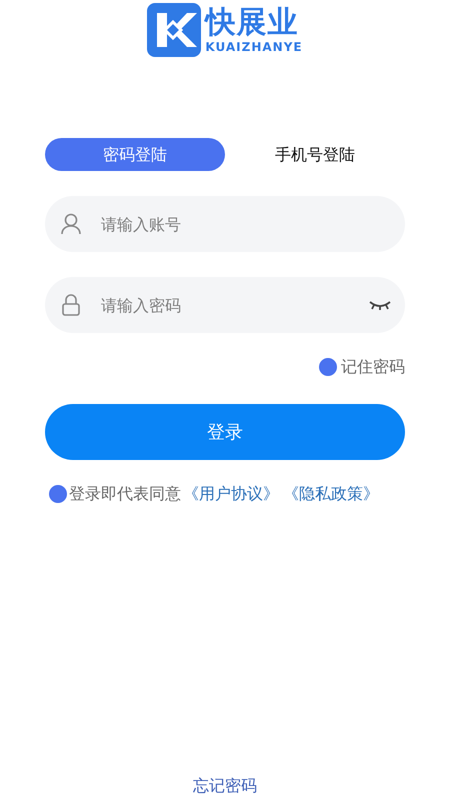  What do you see at coordinates (135, 154) in the screenshot?
I see `login-tab: 密码登陆` at bounding box center [135, 154].